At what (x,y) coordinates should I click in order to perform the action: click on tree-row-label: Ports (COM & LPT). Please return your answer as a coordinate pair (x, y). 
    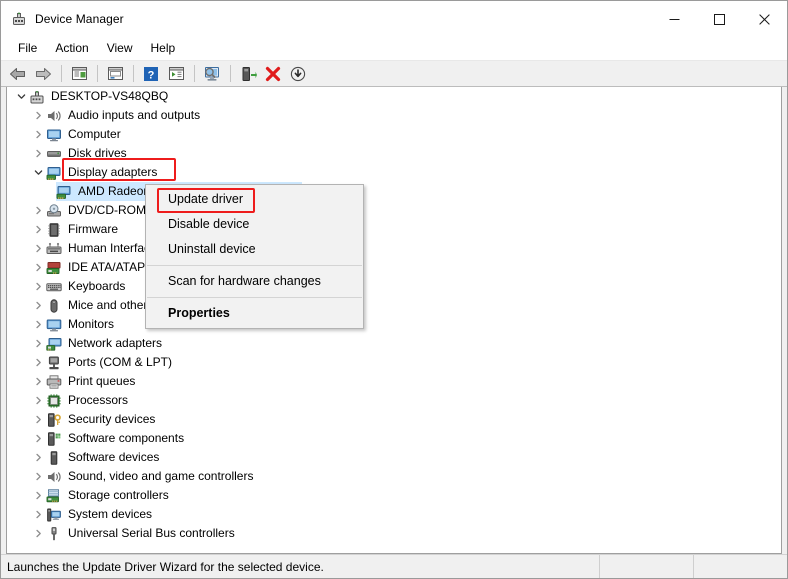
    Looking at the image, I should click on (120, 362).